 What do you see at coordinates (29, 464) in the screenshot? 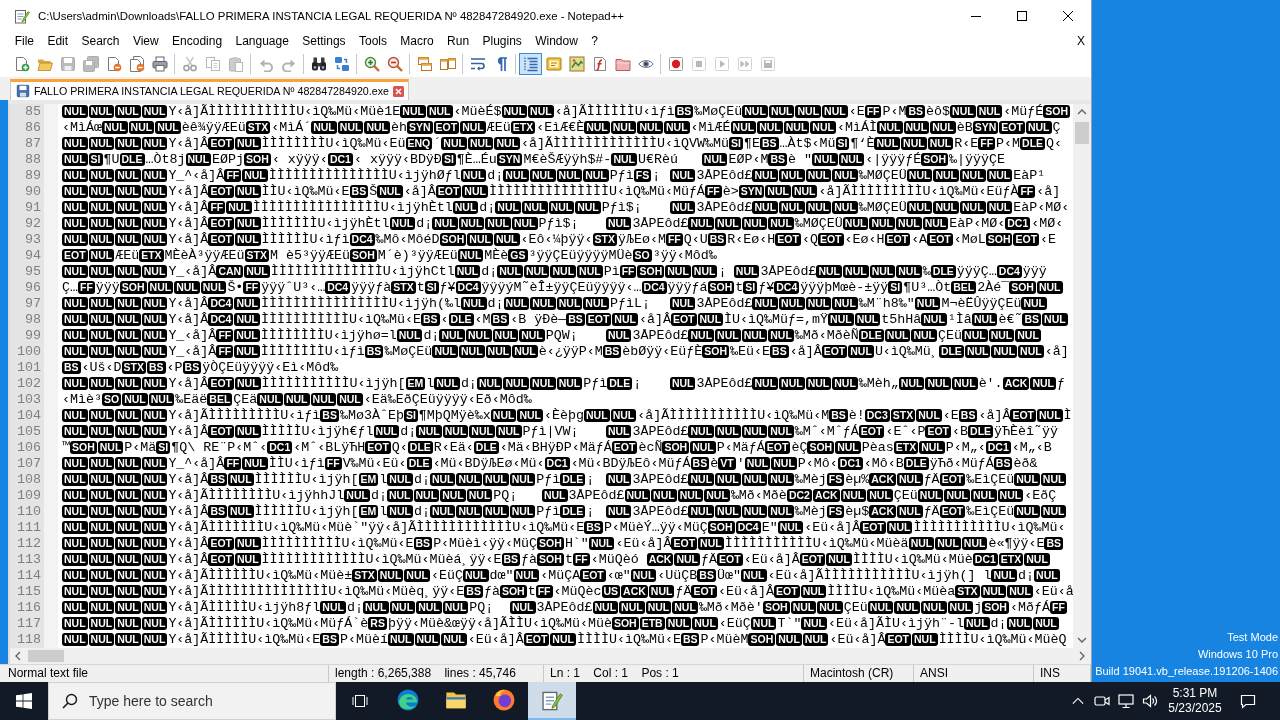
I see `line-number: 107` at bounding box center [29, 464].